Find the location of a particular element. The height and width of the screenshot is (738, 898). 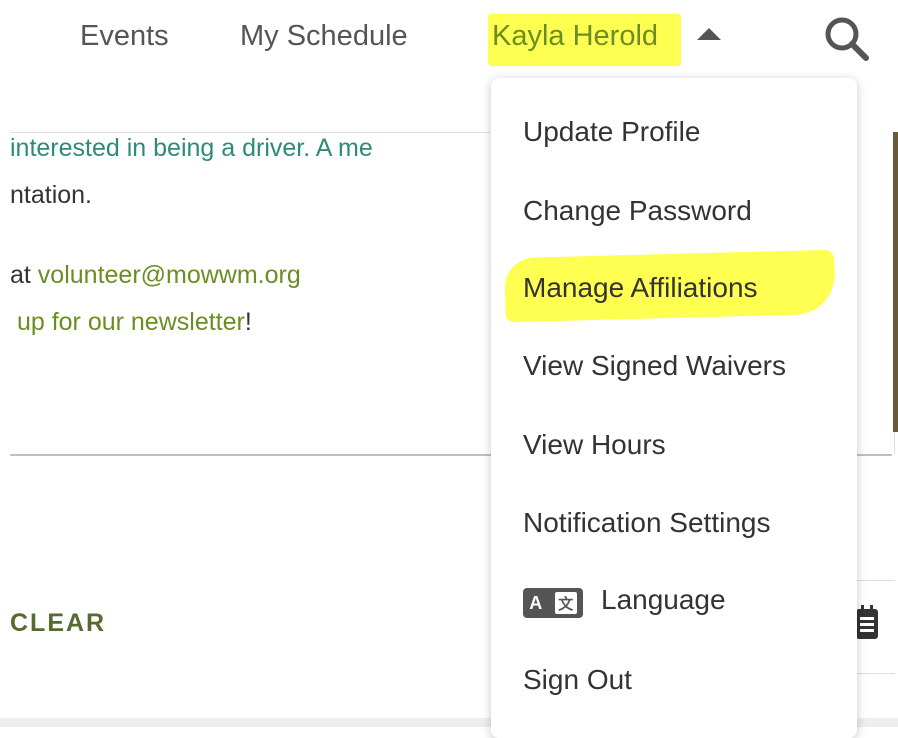

search-icon is located at coordinates (847, 39).